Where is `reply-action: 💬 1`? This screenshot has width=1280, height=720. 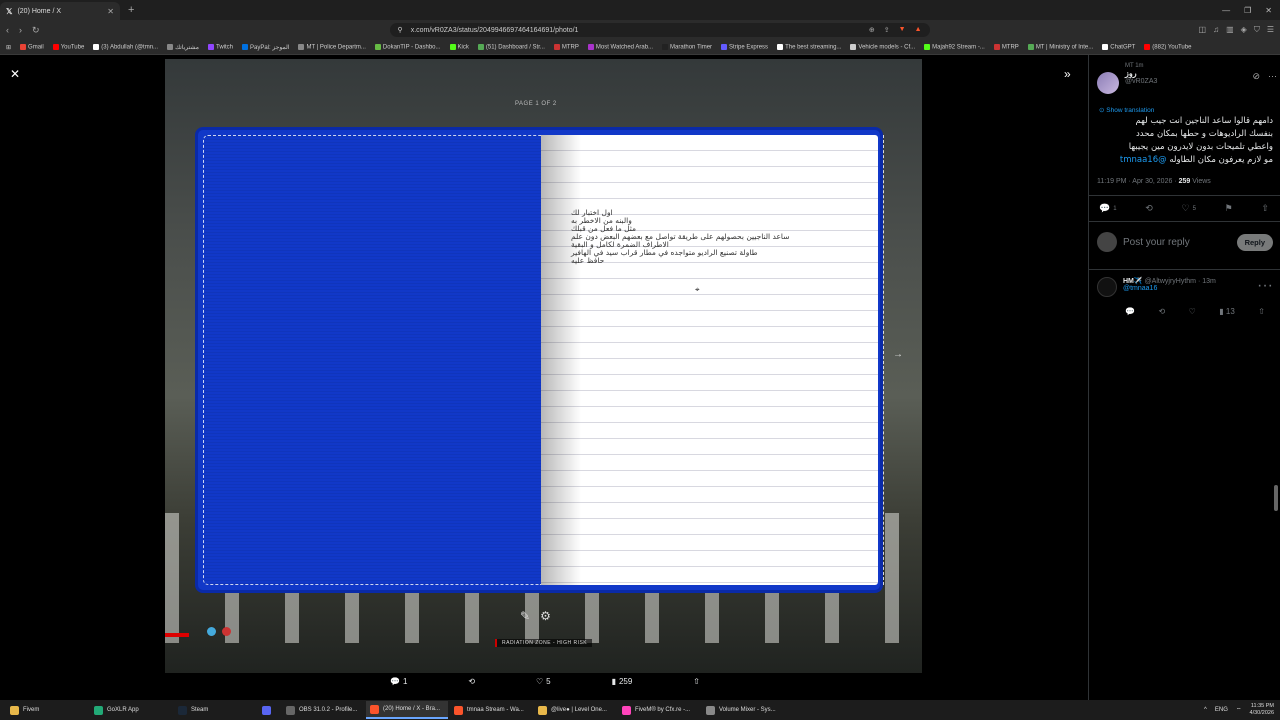 reply-action: 💬 1 is located at coordinates (398, 681).